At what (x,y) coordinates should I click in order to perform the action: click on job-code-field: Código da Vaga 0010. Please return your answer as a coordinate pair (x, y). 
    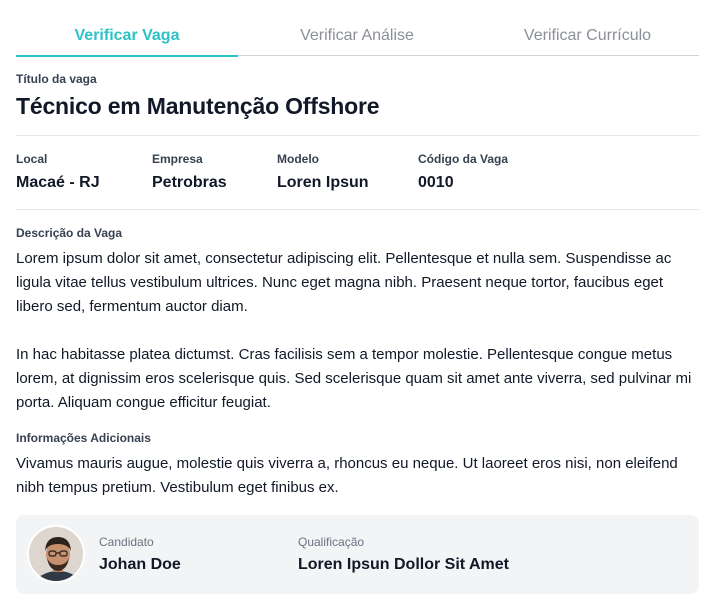
    Looking at the image, I should click on (463, 172).